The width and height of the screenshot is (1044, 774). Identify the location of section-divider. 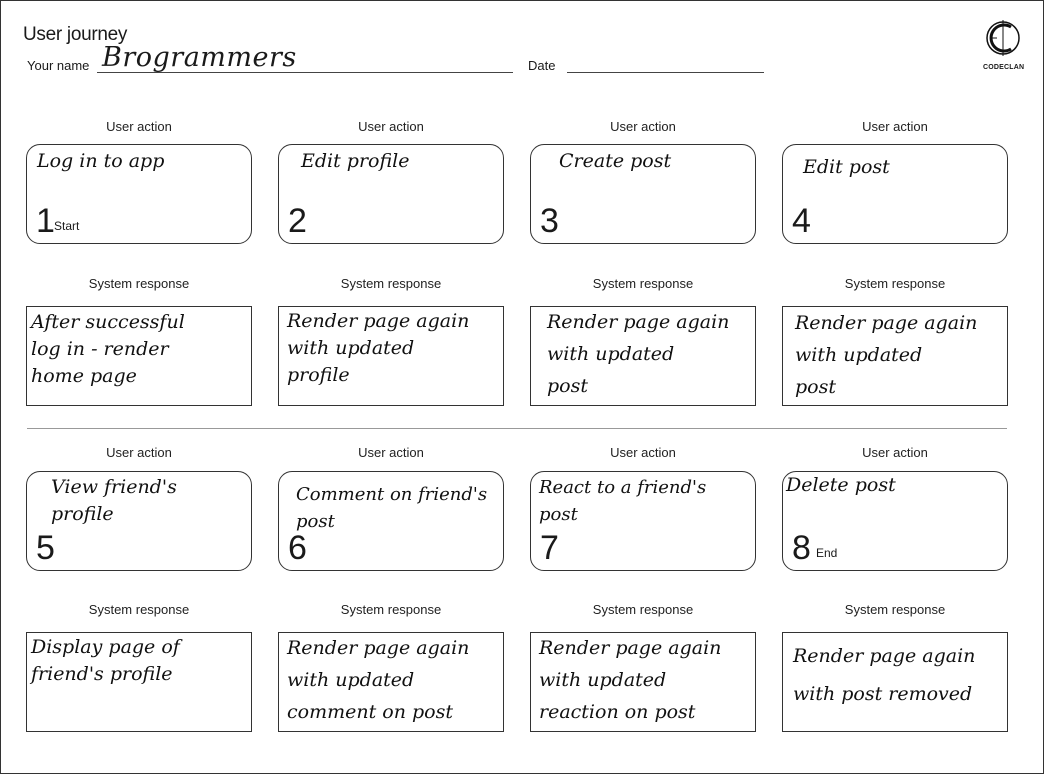
(517, 428).